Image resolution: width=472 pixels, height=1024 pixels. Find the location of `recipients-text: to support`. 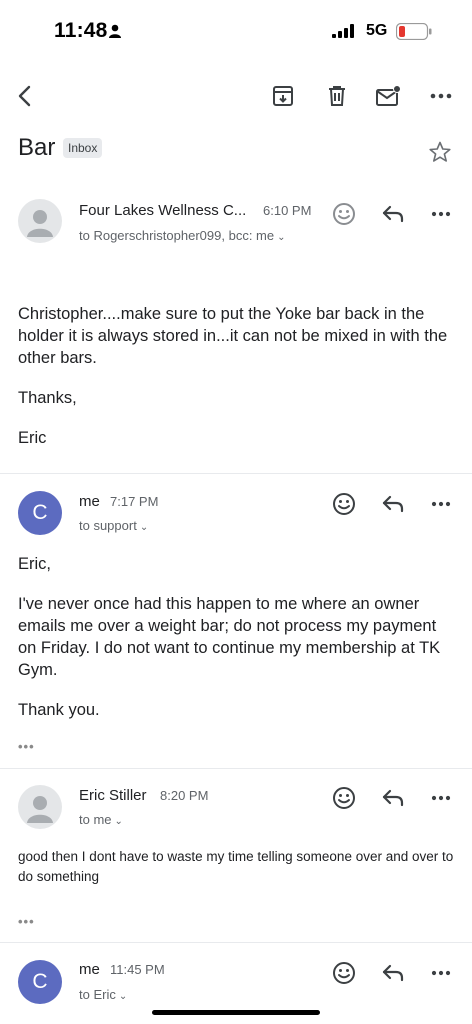

recipients-text: to support is located at coordinates (108, 525).